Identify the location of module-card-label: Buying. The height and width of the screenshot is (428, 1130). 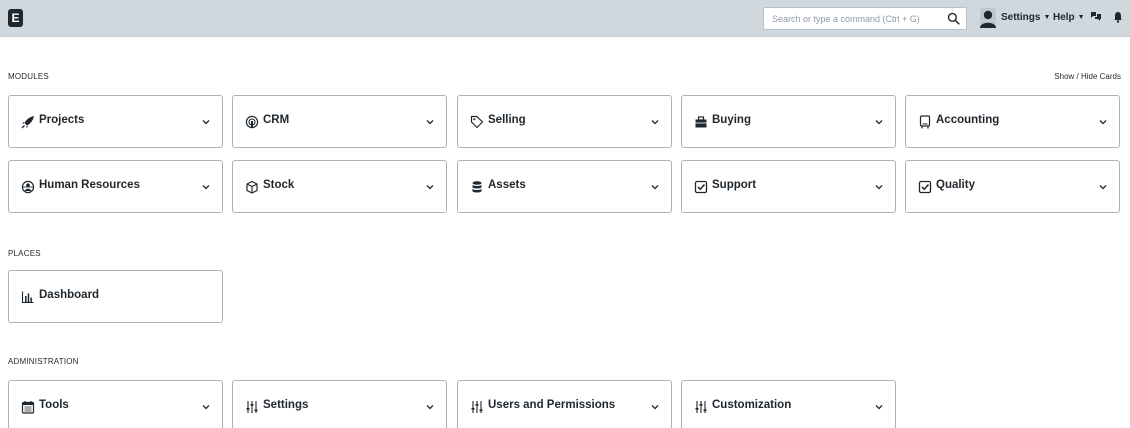
(731, 120).